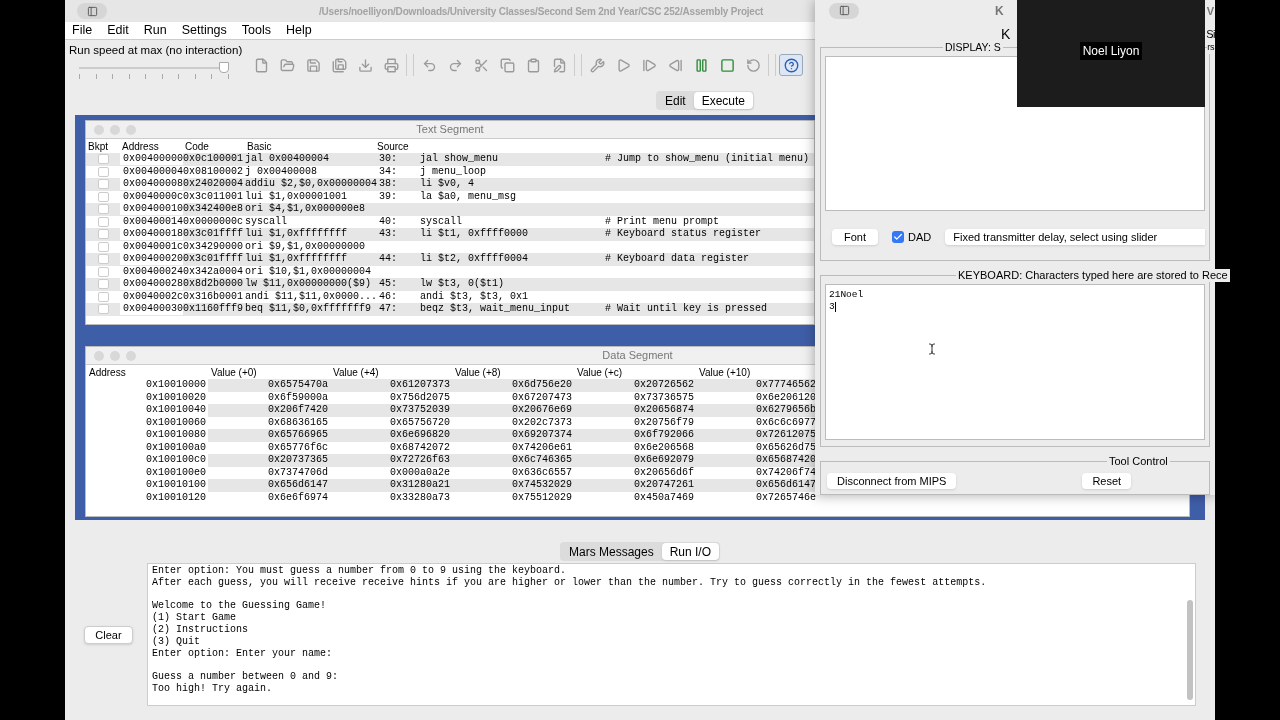 The width and height of the screenshot is (1280, 720). I want to click on run-speed-slider, so click(154, 71).